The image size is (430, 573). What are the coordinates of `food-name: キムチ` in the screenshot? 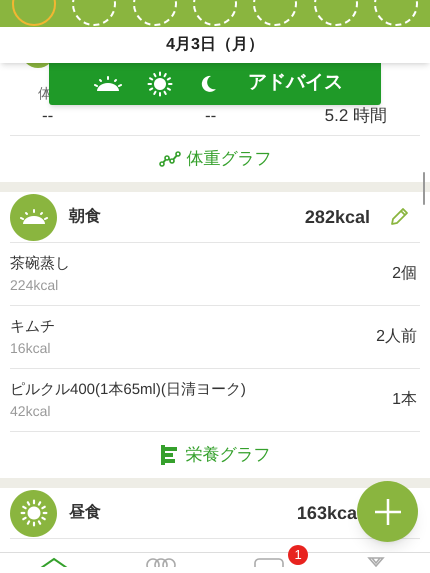 It's located at (32, 327).